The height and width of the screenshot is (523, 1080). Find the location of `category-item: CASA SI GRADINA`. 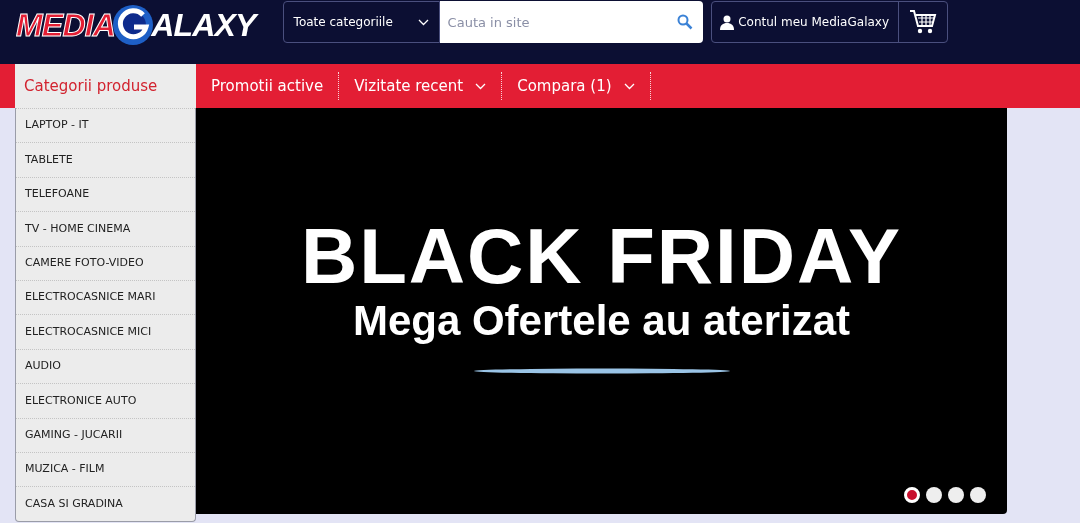

category-item: CASA SI GRADINA is located at coordinates (105, 503).